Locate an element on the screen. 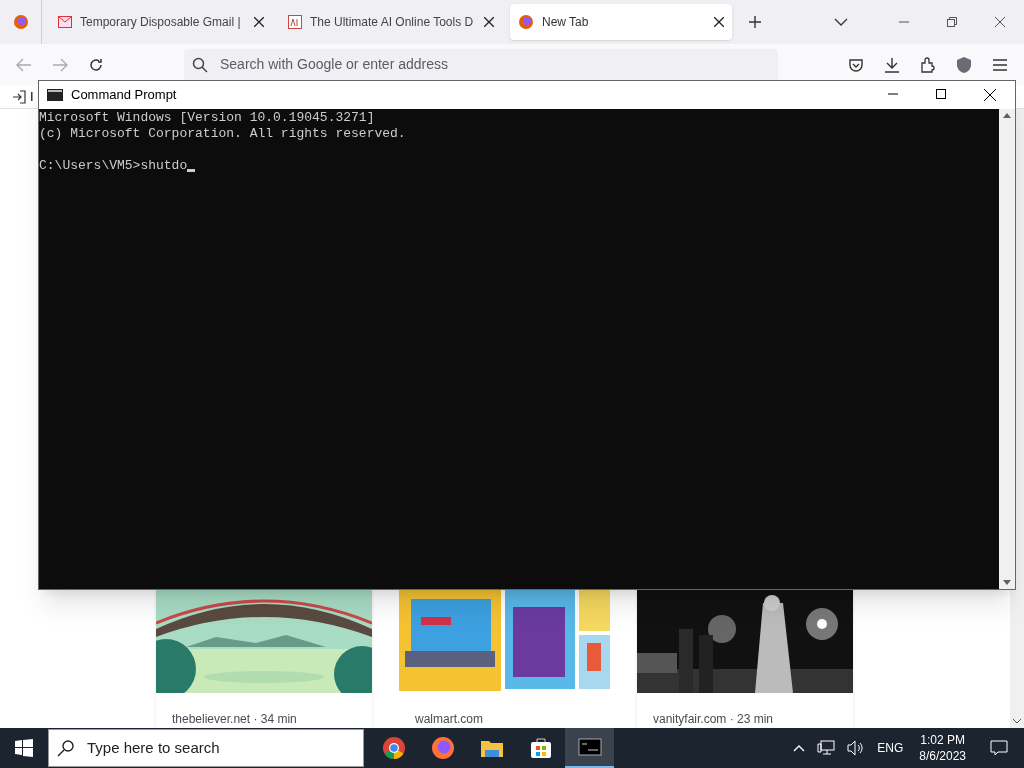  volume-icon is located at coordinates (856, 748).